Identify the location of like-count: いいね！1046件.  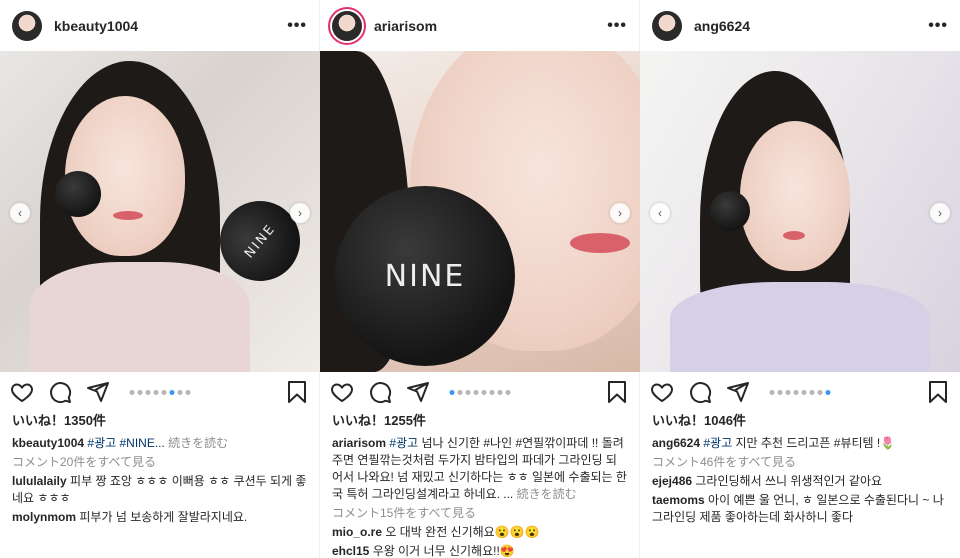
(800, 420).